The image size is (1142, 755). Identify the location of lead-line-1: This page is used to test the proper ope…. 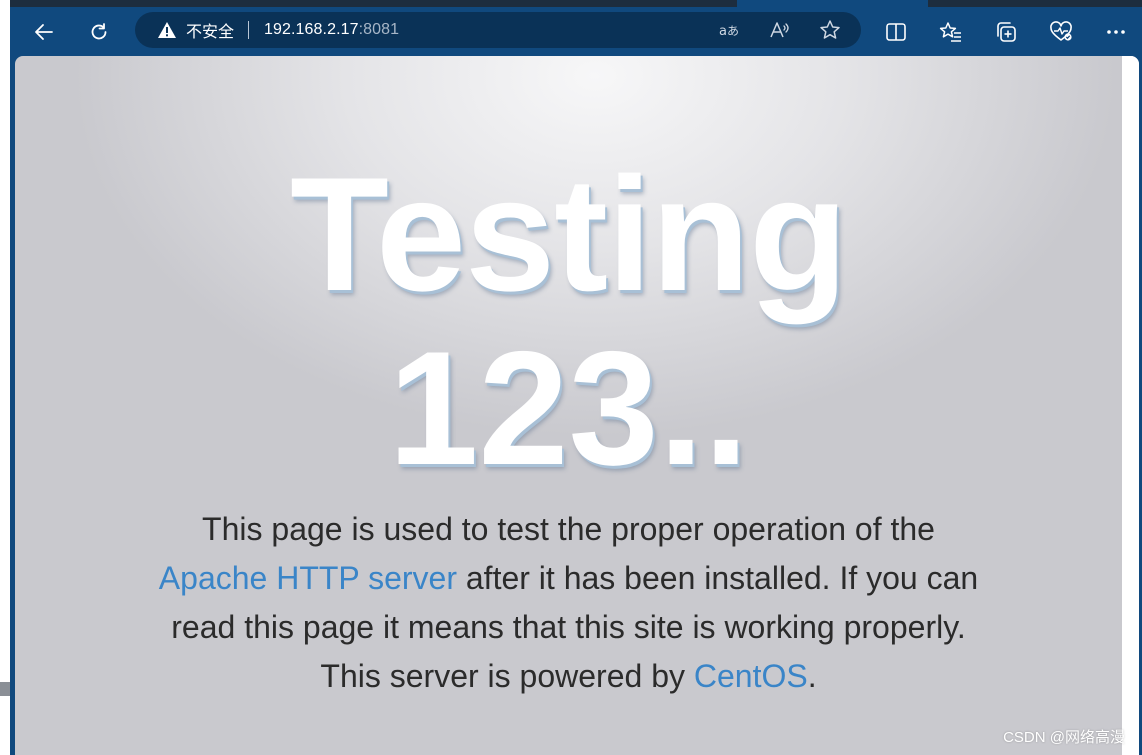
(568, 529).